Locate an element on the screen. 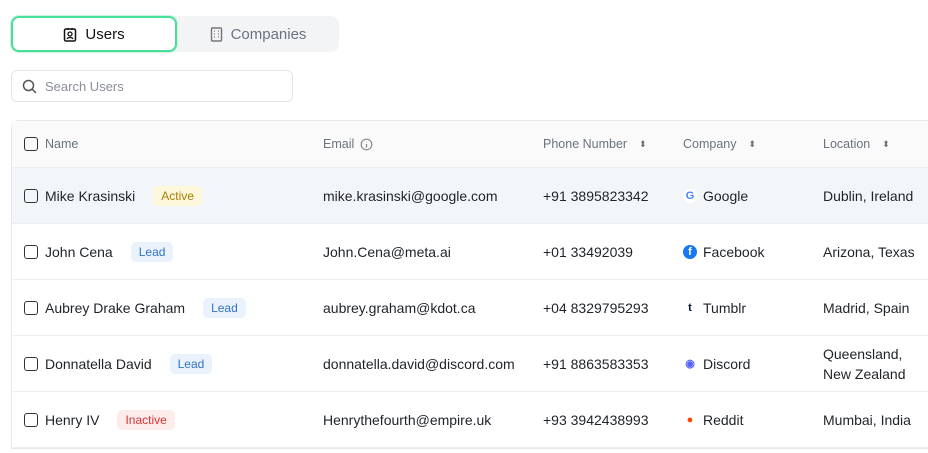  header-name: Name is located at coordinates (62, 144).